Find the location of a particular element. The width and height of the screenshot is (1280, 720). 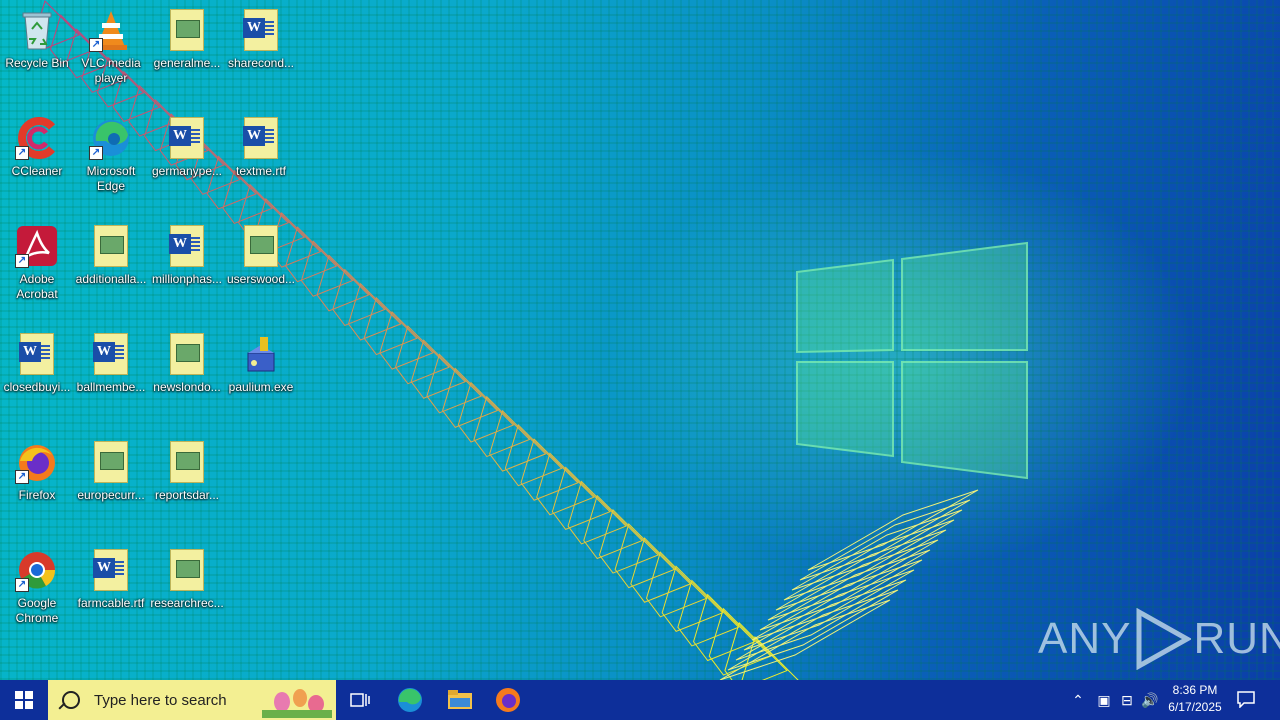

desktop-icon-label: farmcable.rtf is located at coordinates (111, 603).